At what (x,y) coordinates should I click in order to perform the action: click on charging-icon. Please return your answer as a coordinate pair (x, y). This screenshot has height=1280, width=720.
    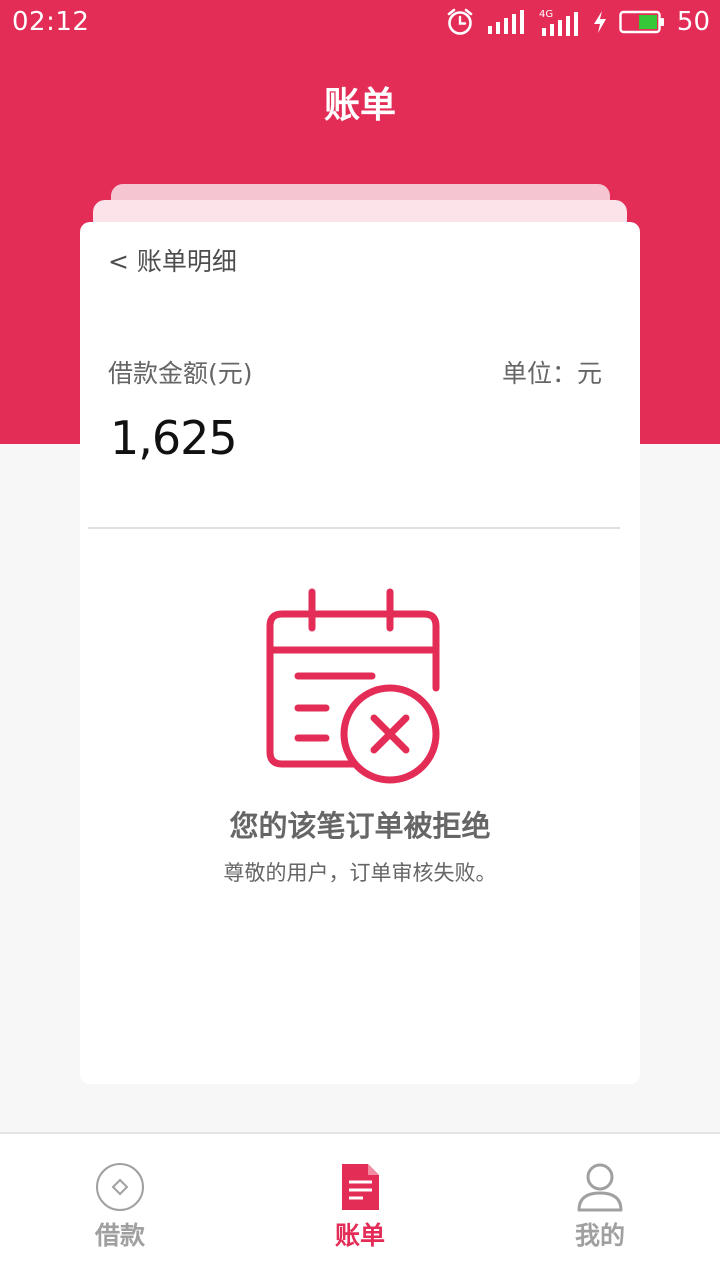
    Looking at the image, I should click on (599, 22).